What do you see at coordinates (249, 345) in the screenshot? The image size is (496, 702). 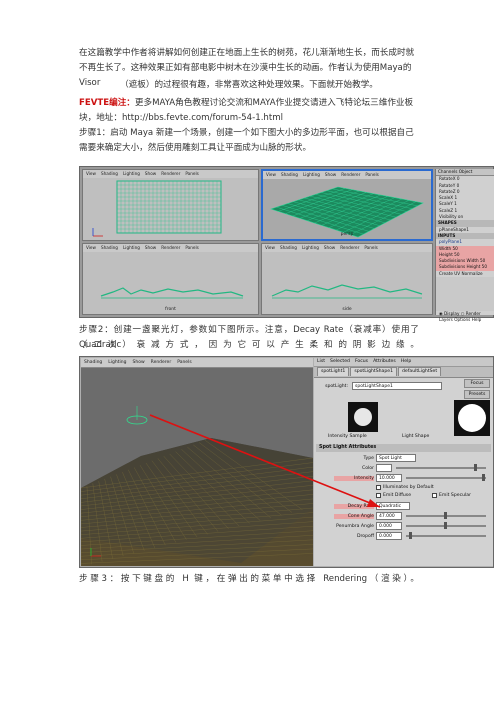 I see `step2-paragraph-cont: （二次）衰减方式，因为它可以产生柔和的阴影边缘。` at bounding box center [249, 345].